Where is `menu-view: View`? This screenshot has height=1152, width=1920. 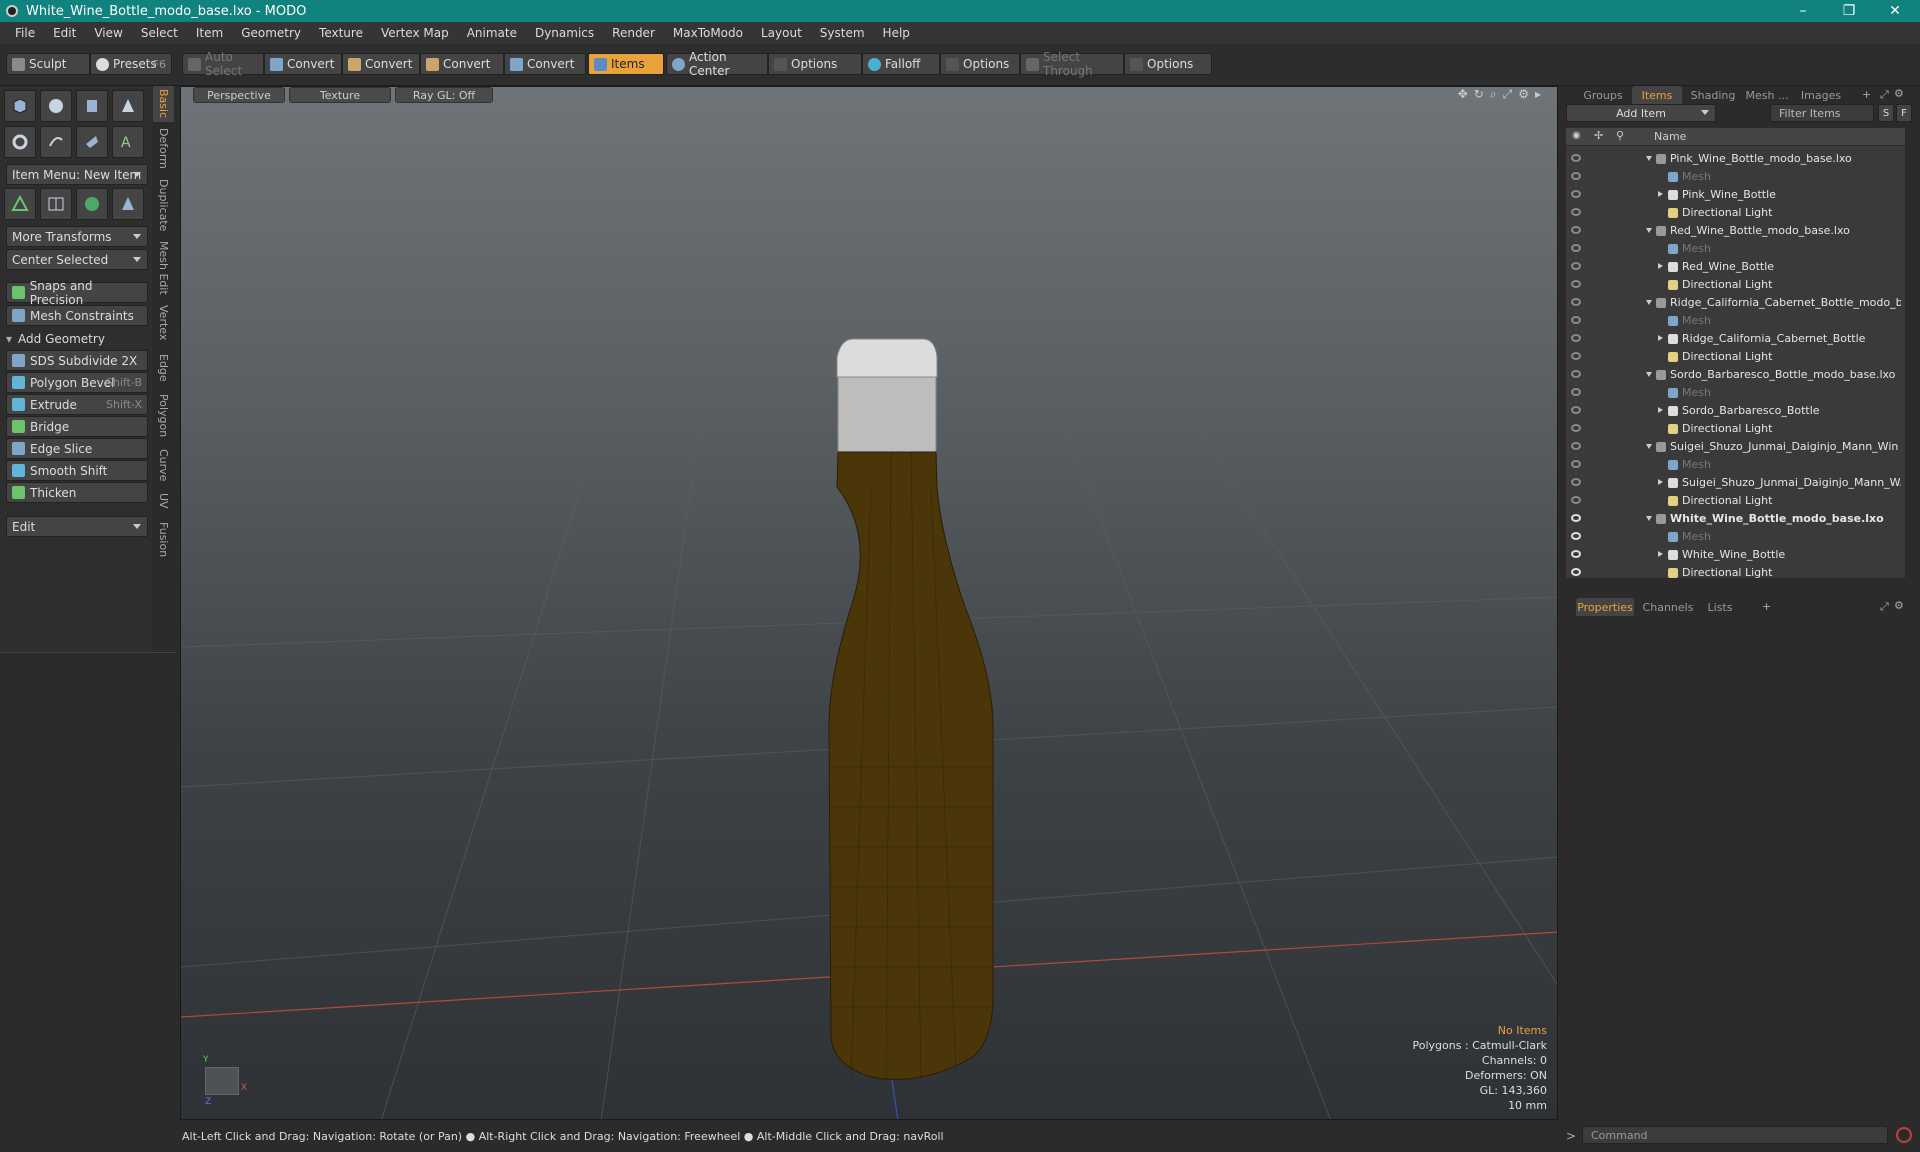 menu-view: View is located at coordinates (108, 33).